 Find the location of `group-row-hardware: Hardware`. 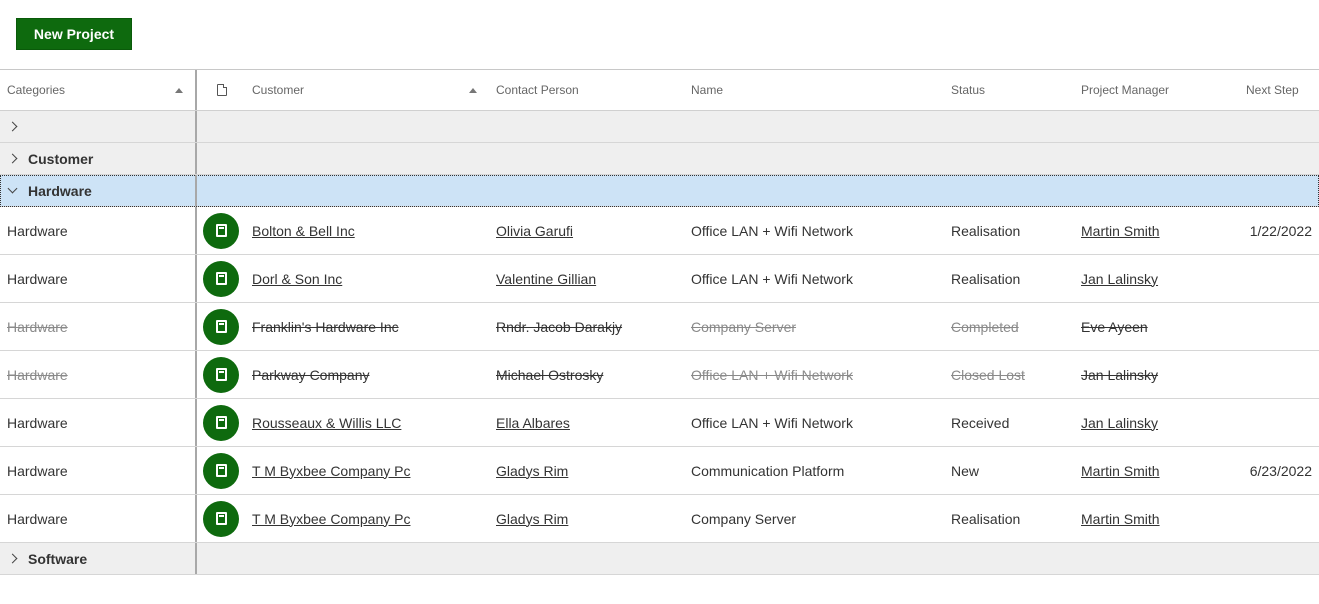

group-row-hardware: Hardware is located at coordinates (659, 191).